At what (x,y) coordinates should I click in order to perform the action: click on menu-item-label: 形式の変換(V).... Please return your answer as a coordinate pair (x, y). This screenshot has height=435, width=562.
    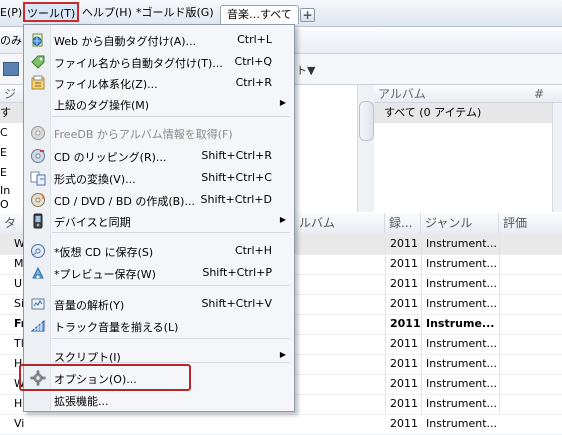
    Looking at the image, I should click on (95, 179).